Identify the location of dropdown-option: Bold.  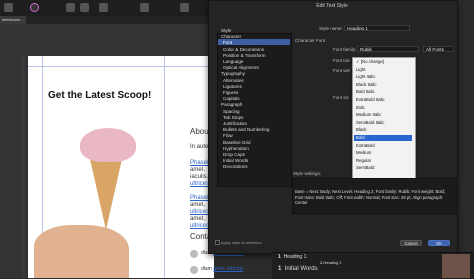
(383, 138).